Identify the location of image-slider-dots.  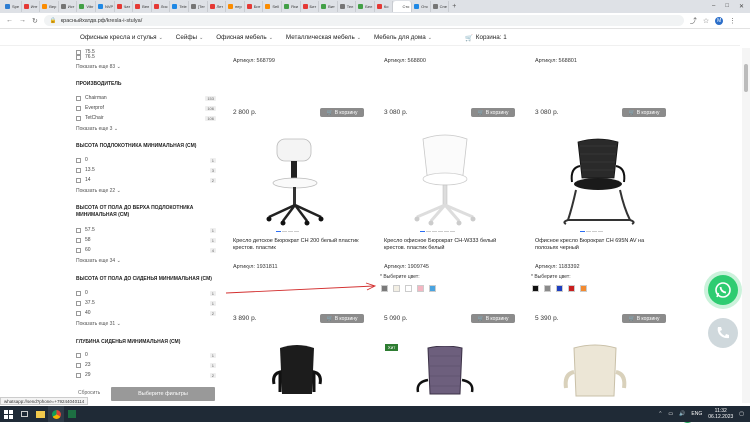
(591, 231).